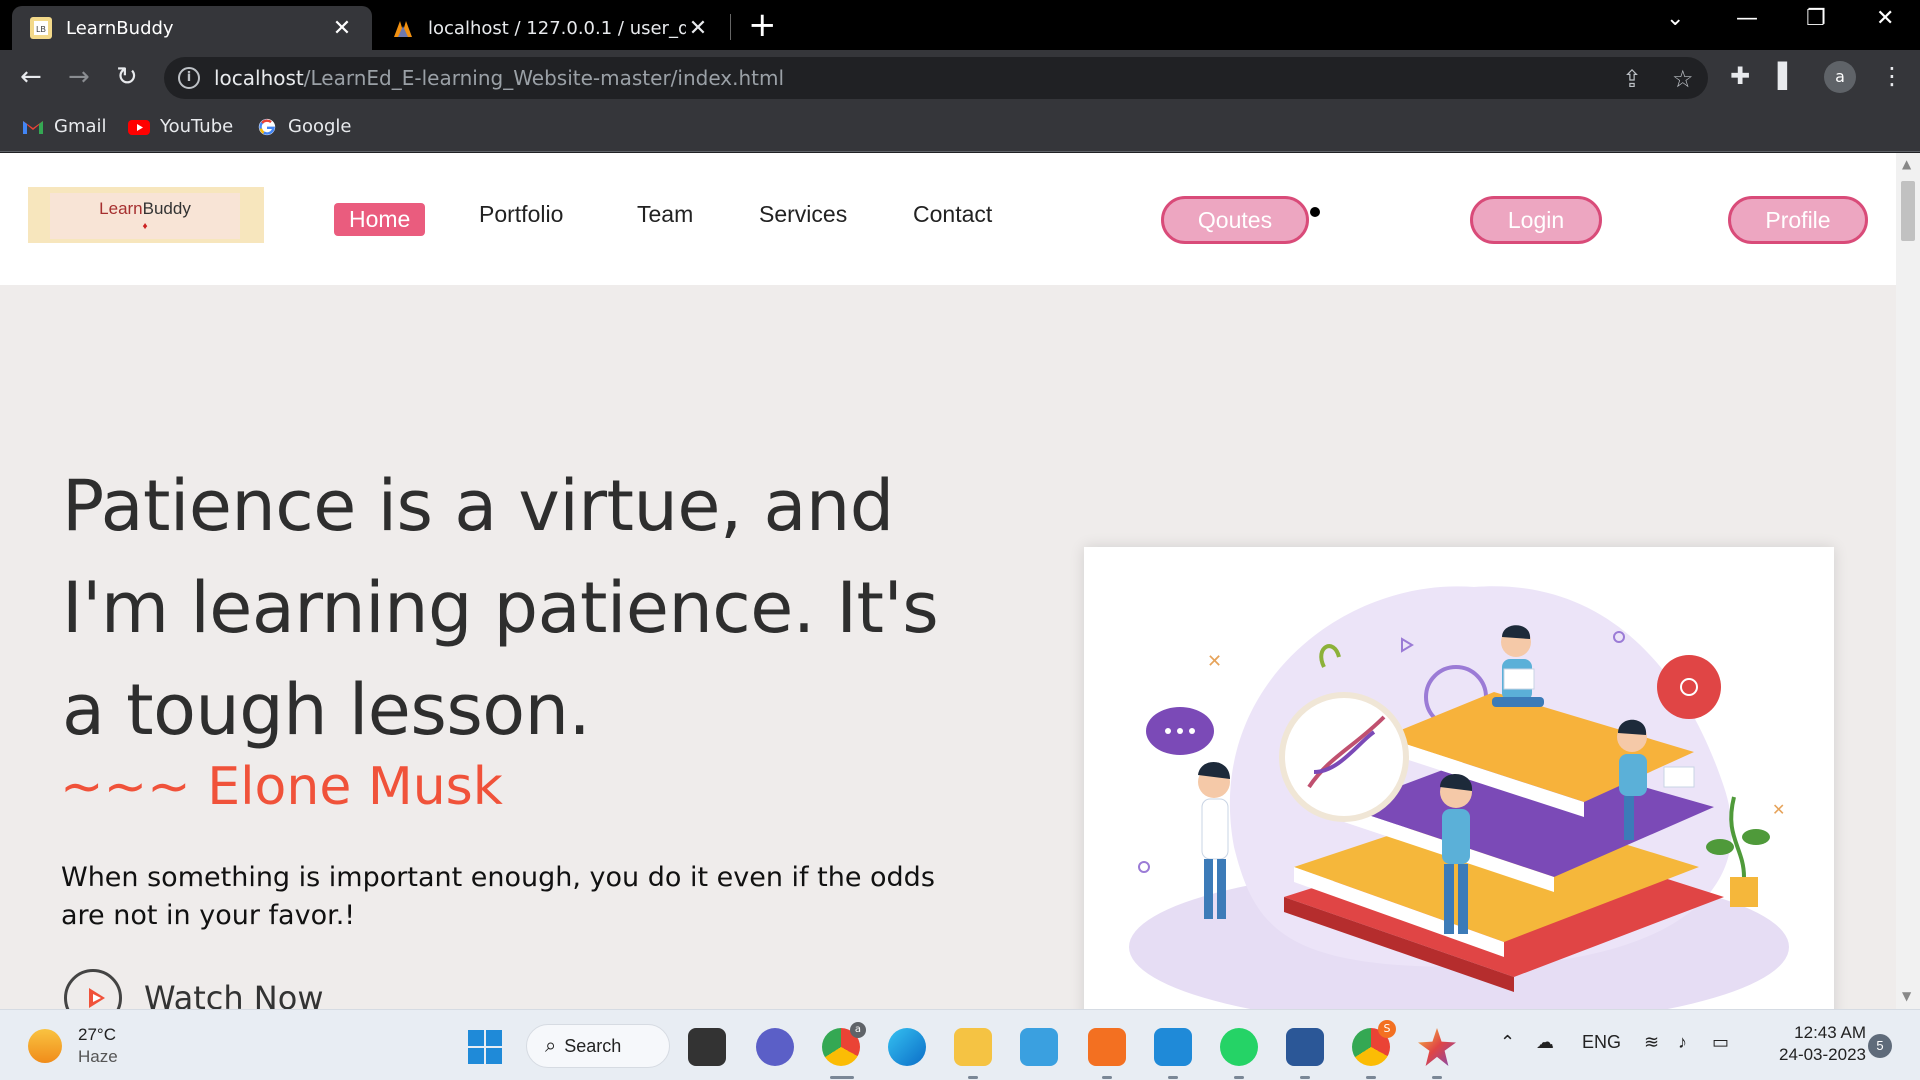  I want to click on cursor-dot, so click(1315, 212).